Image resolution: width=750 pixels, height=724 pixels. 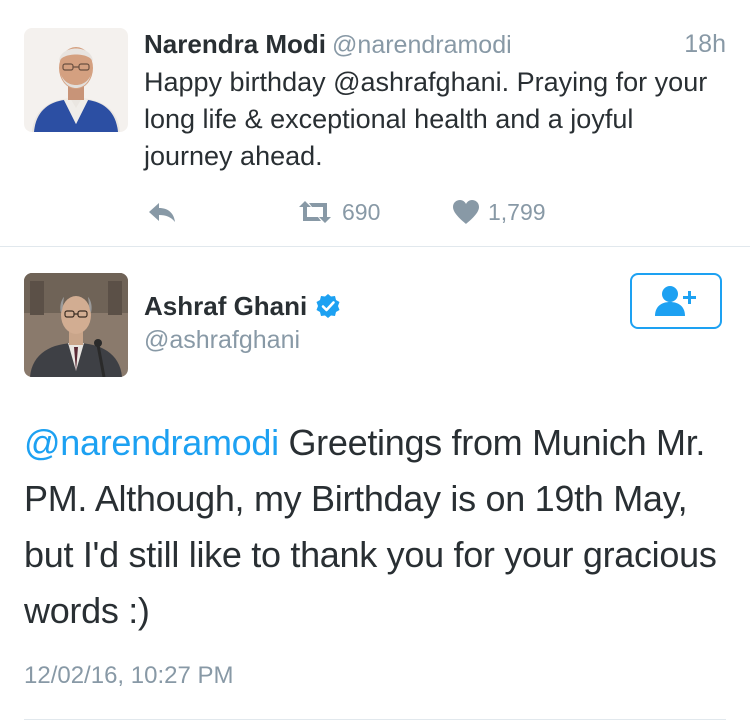 What do you see at coordinates (375, 719) in the screenshot?
I see `divider` at bounding box center [375, 719].